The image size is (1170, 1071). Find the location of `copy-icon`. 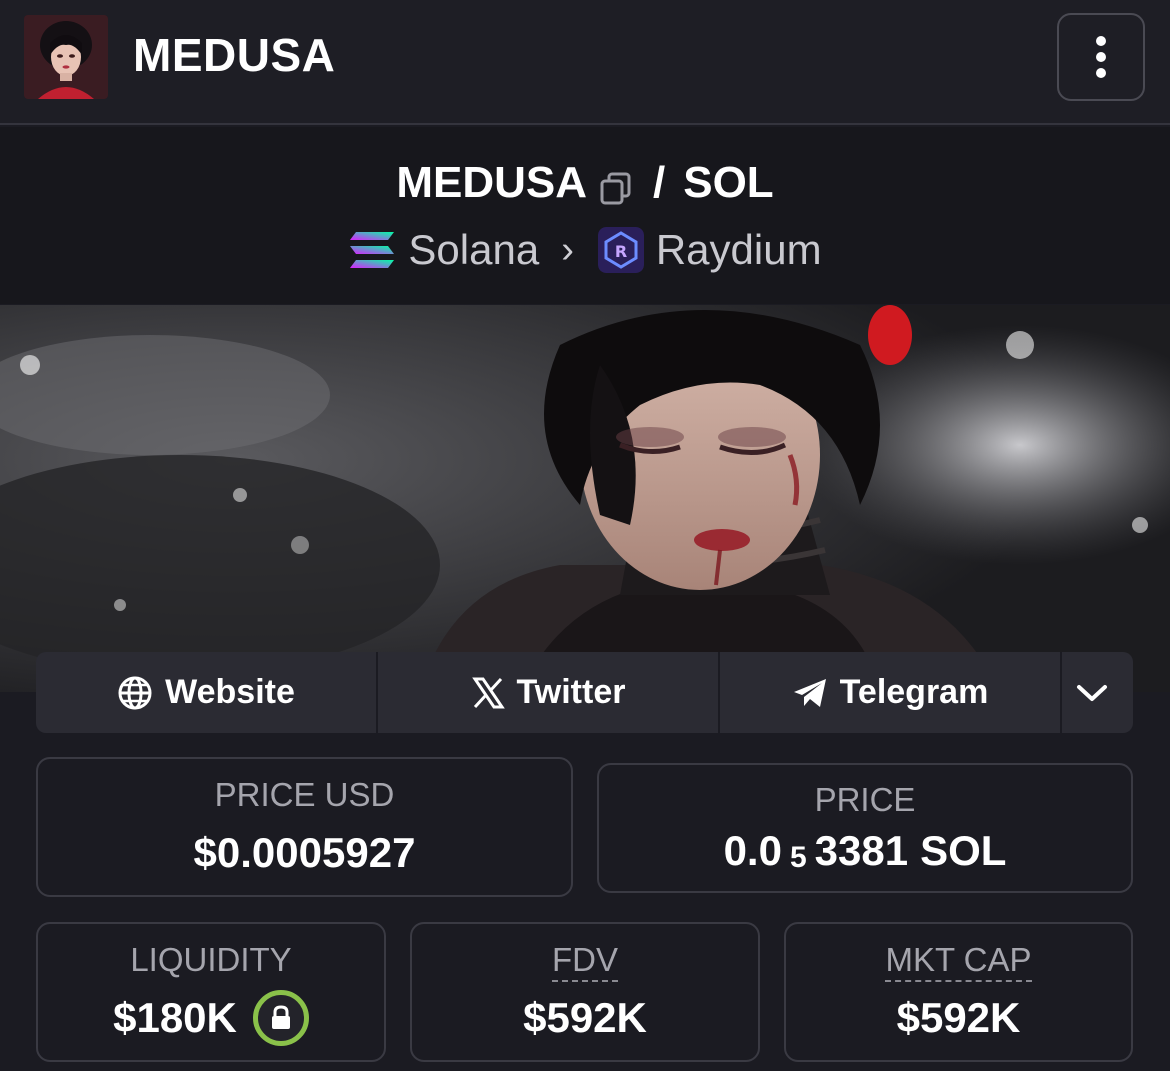

copy-icon is located at coordinates (616, 185).